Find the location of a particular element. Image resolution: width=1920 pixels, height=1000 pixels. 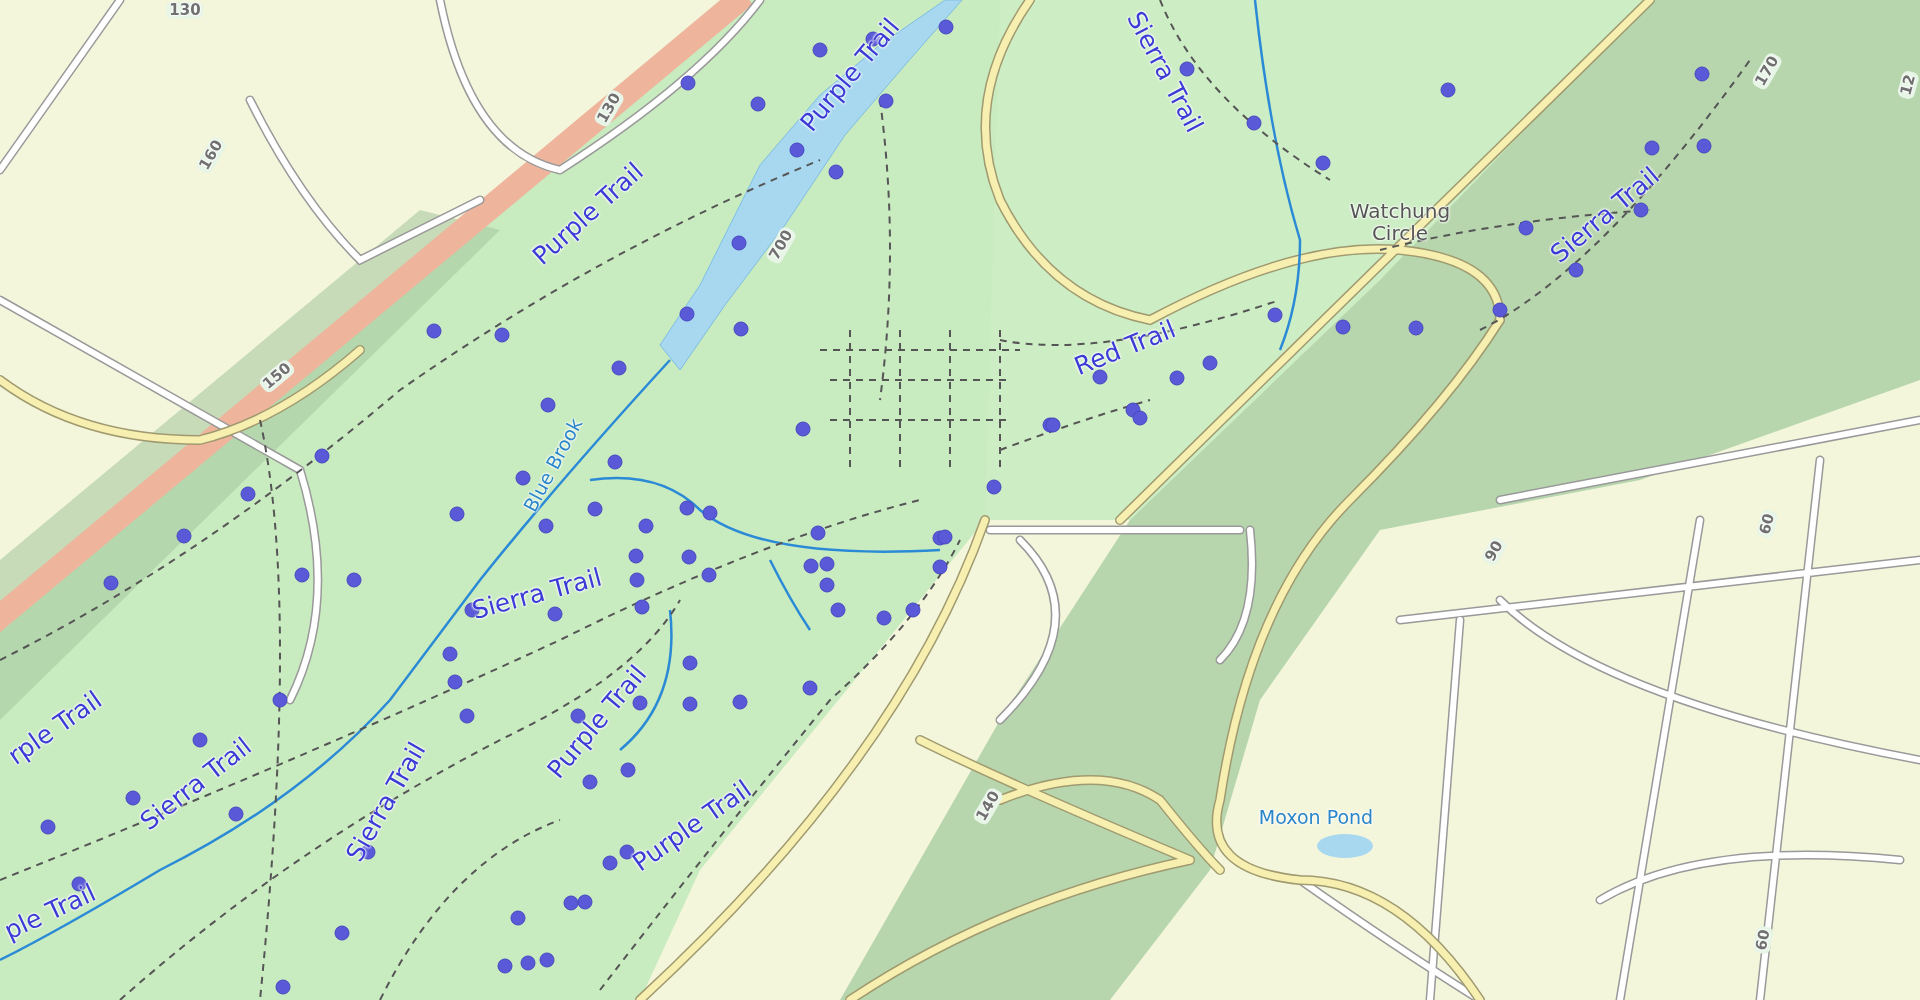

trail-name-label: rple Trail is located at coordinates (55, 728).